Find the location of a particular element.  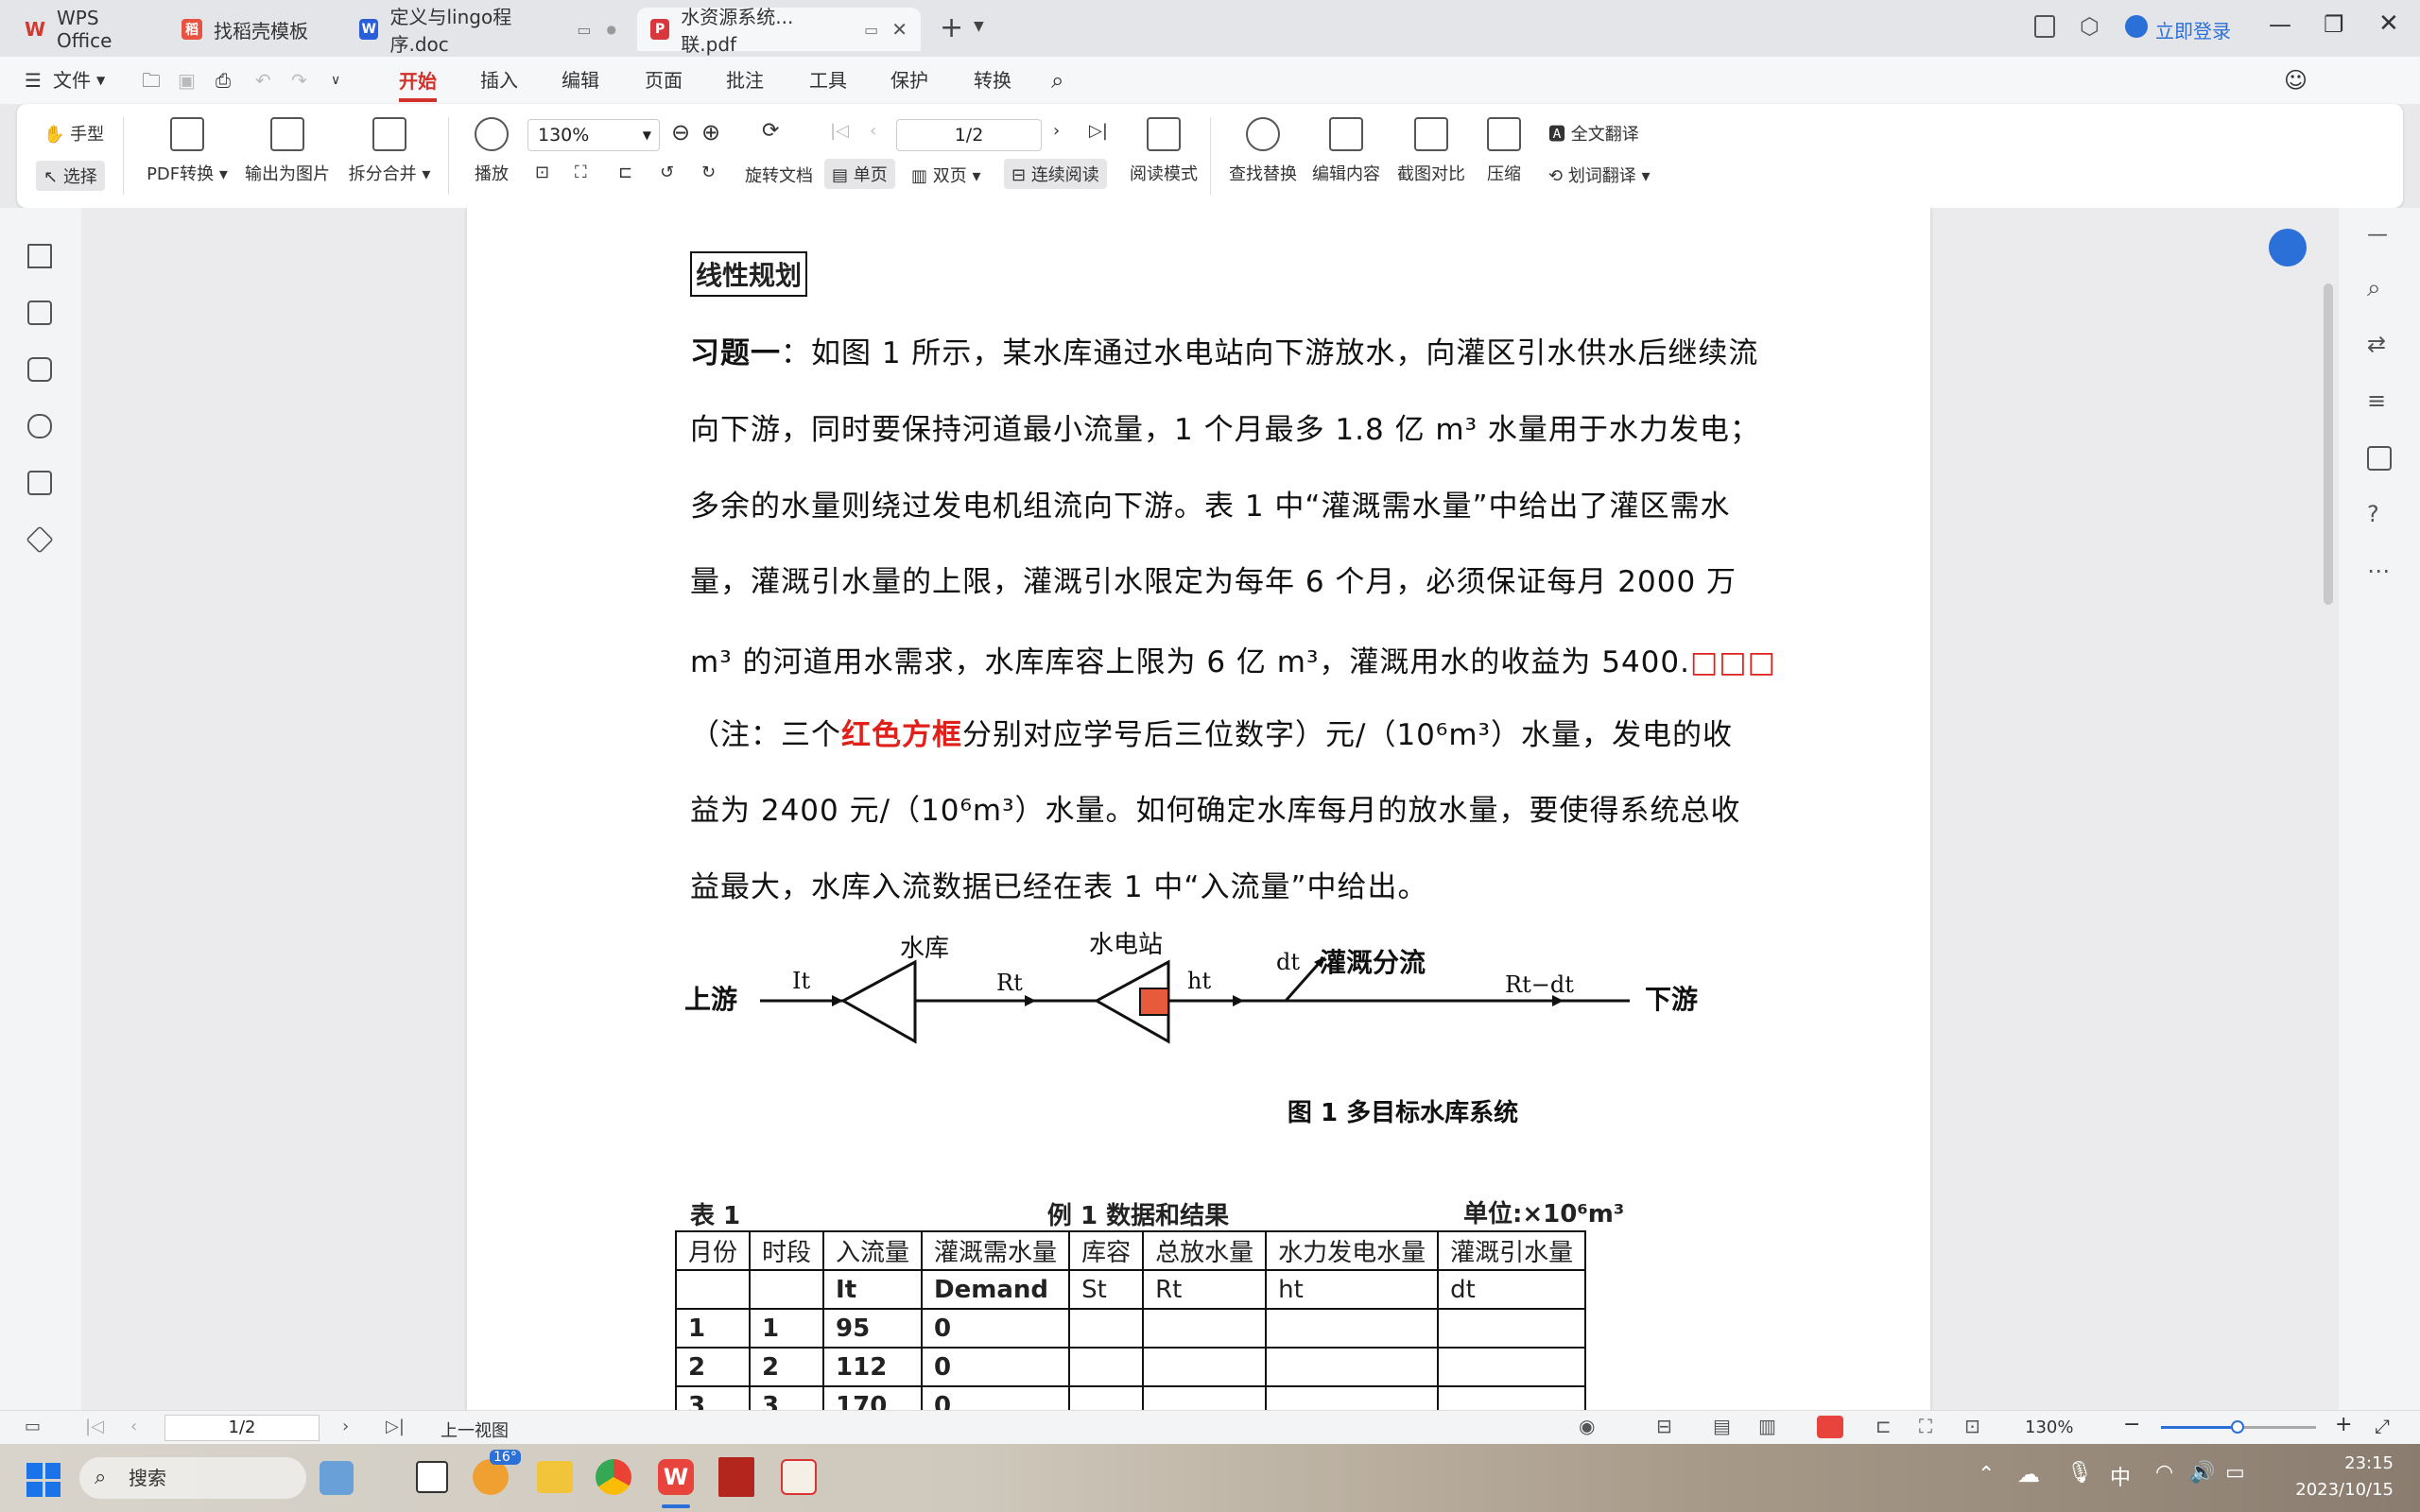

page-number-input: 1/2 is located at coordinates (969, 135).